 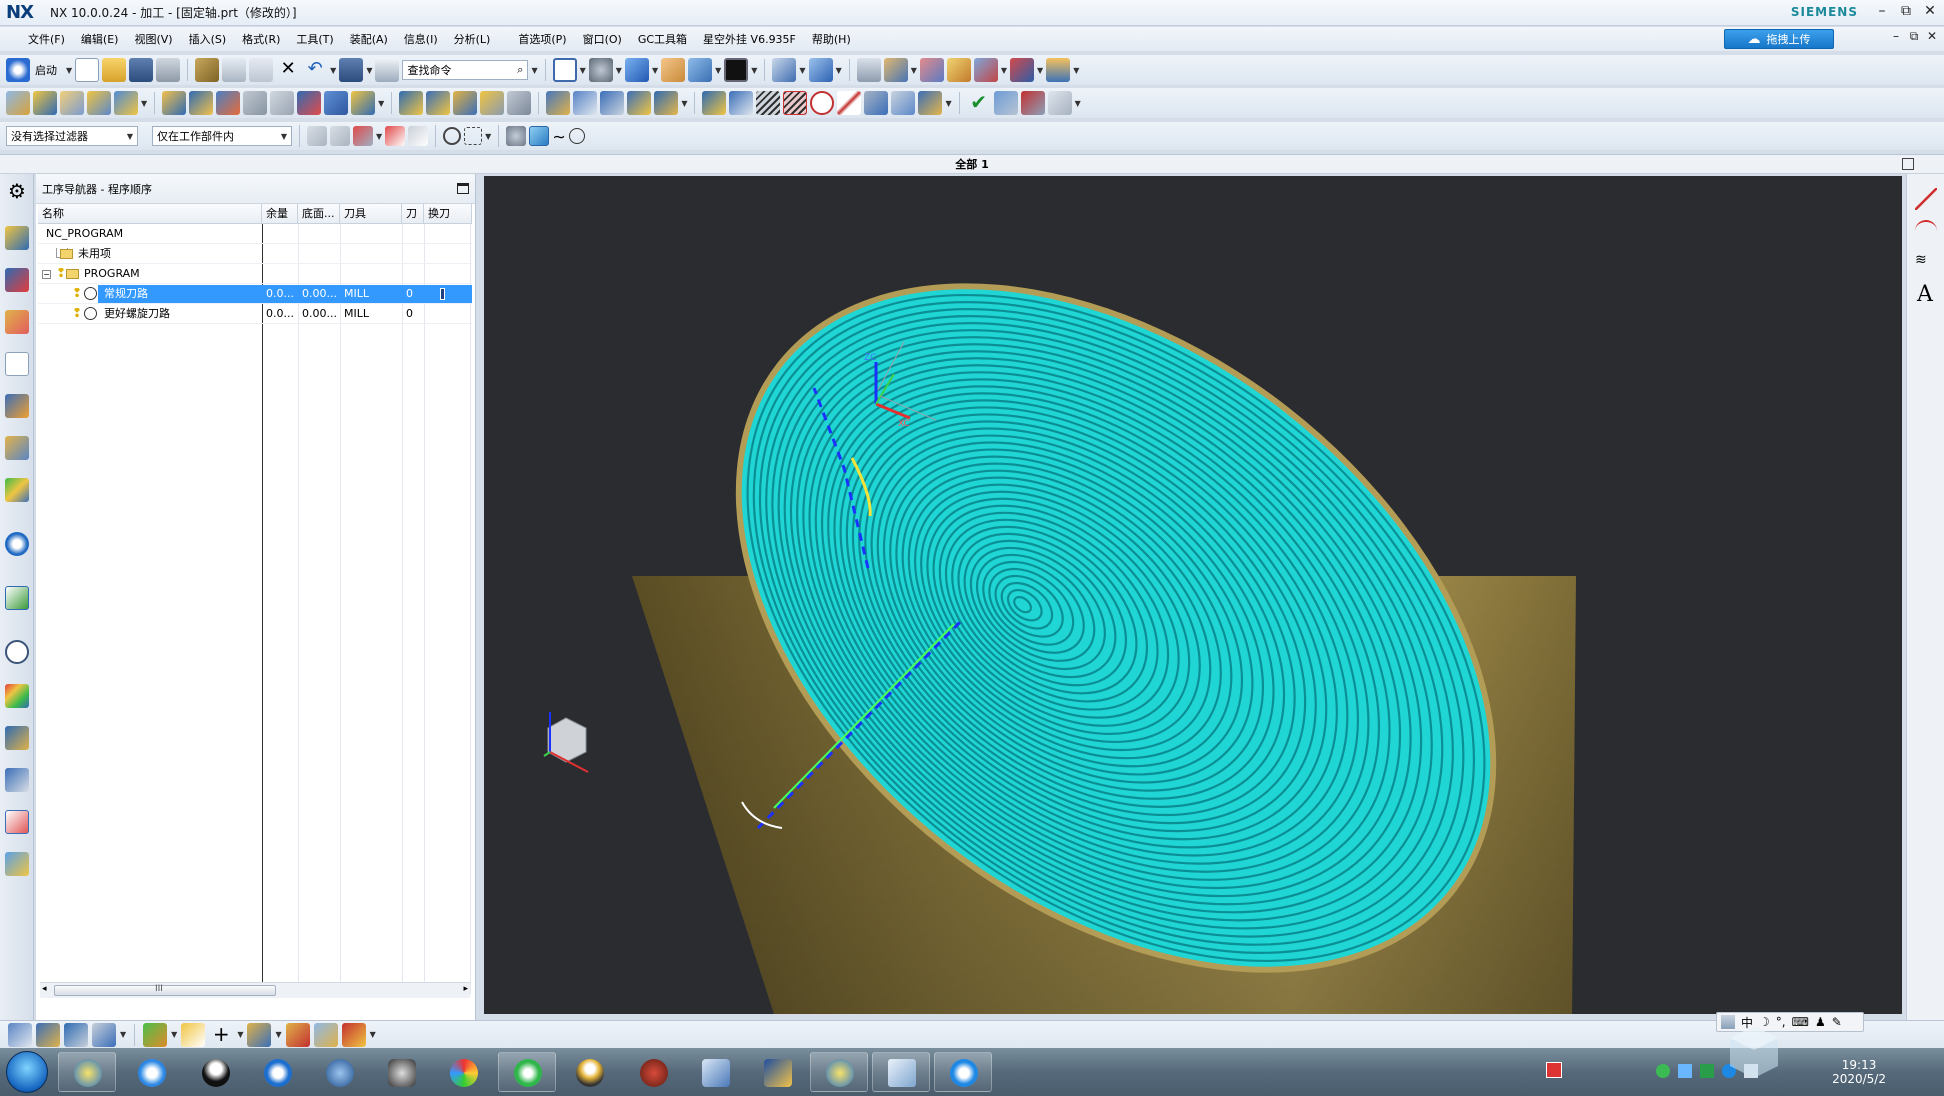 I want to click on tray-flag-icon, so click(x=1554, y=1070).